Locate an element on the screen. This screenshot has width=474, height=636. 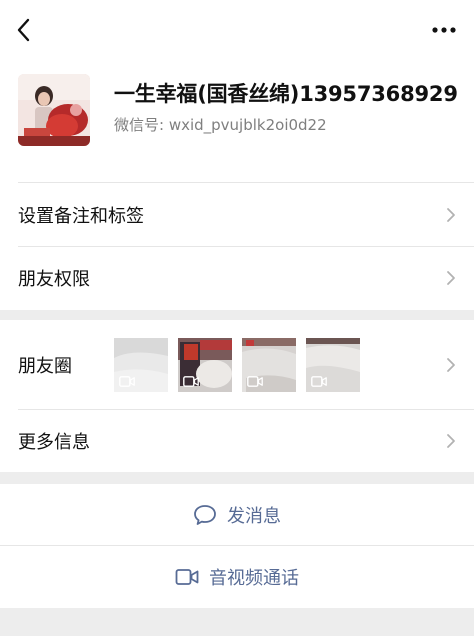
chat-bubble-icon is located at coordinates (205, 515).